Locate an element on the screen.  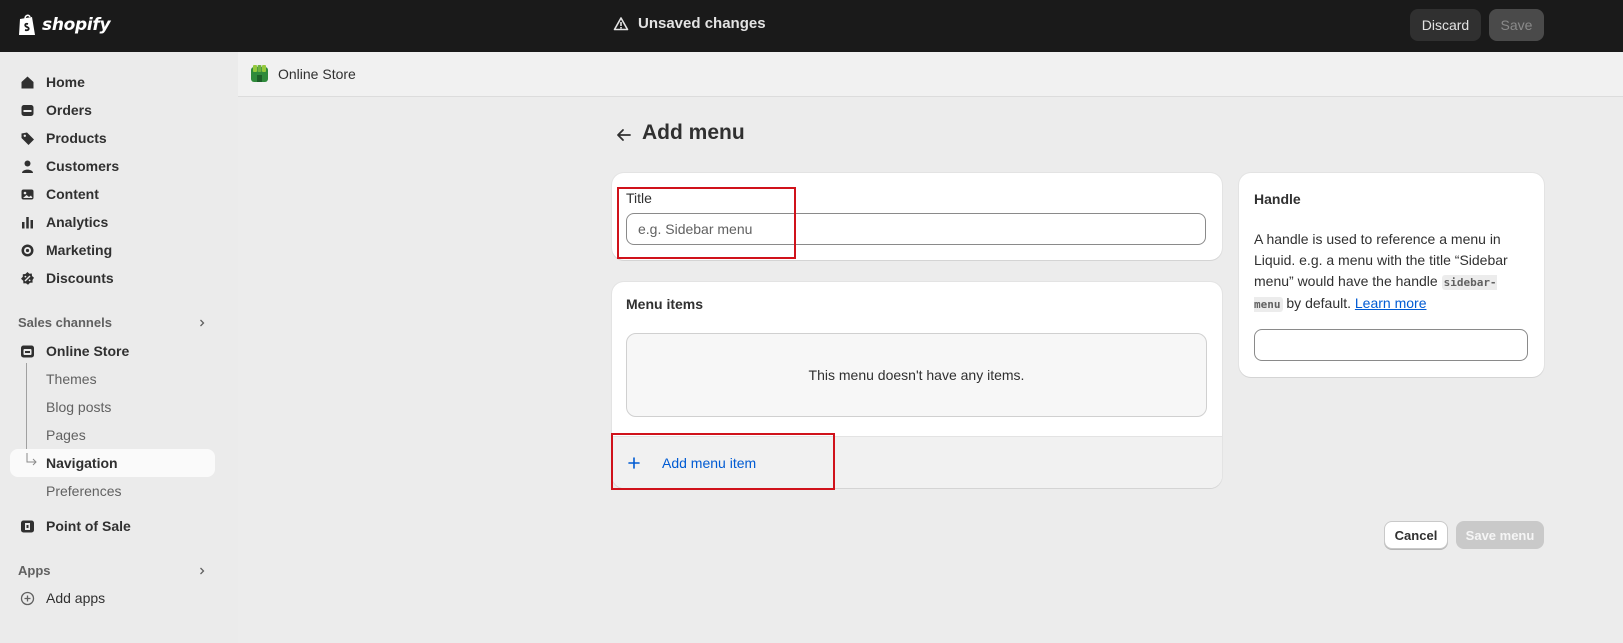
breadcrumb-online-store: Online Store is located at coordinates (317, 74).